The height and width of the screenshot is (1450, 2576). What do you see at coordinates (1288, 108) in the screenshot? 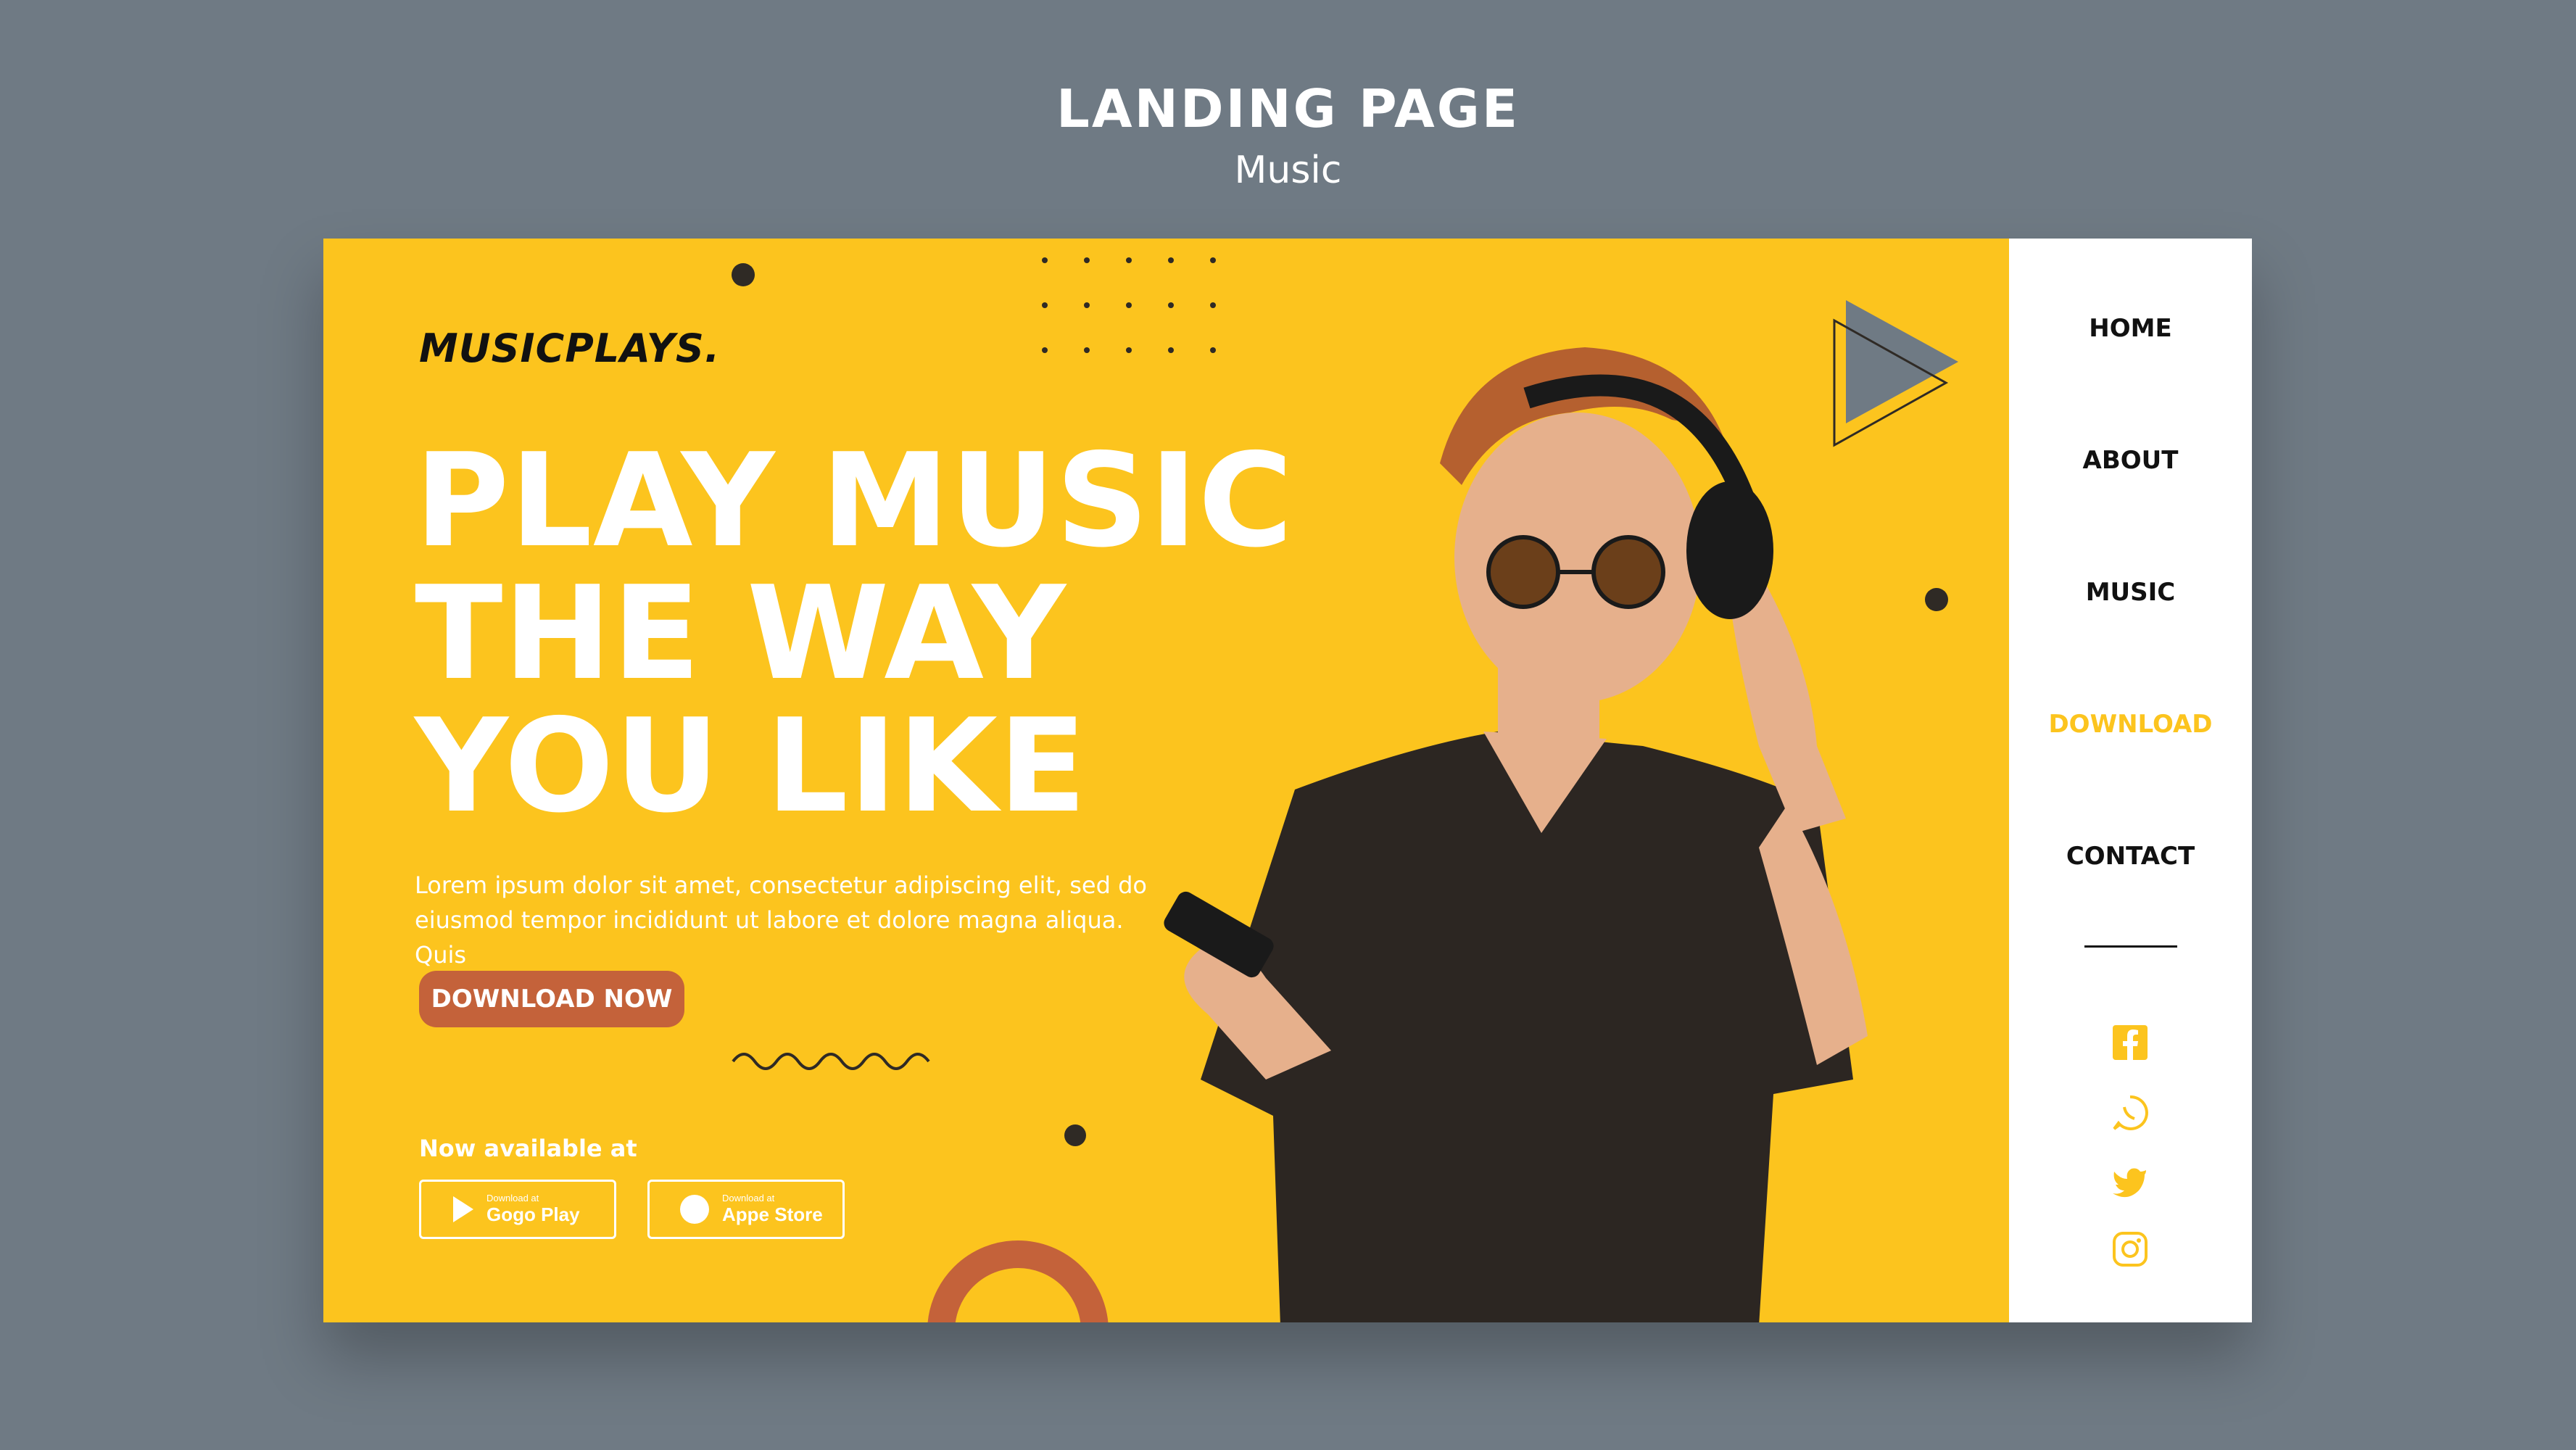
I see `showcase-title: LANDING PAGE` at bounding box center [1288, 108].